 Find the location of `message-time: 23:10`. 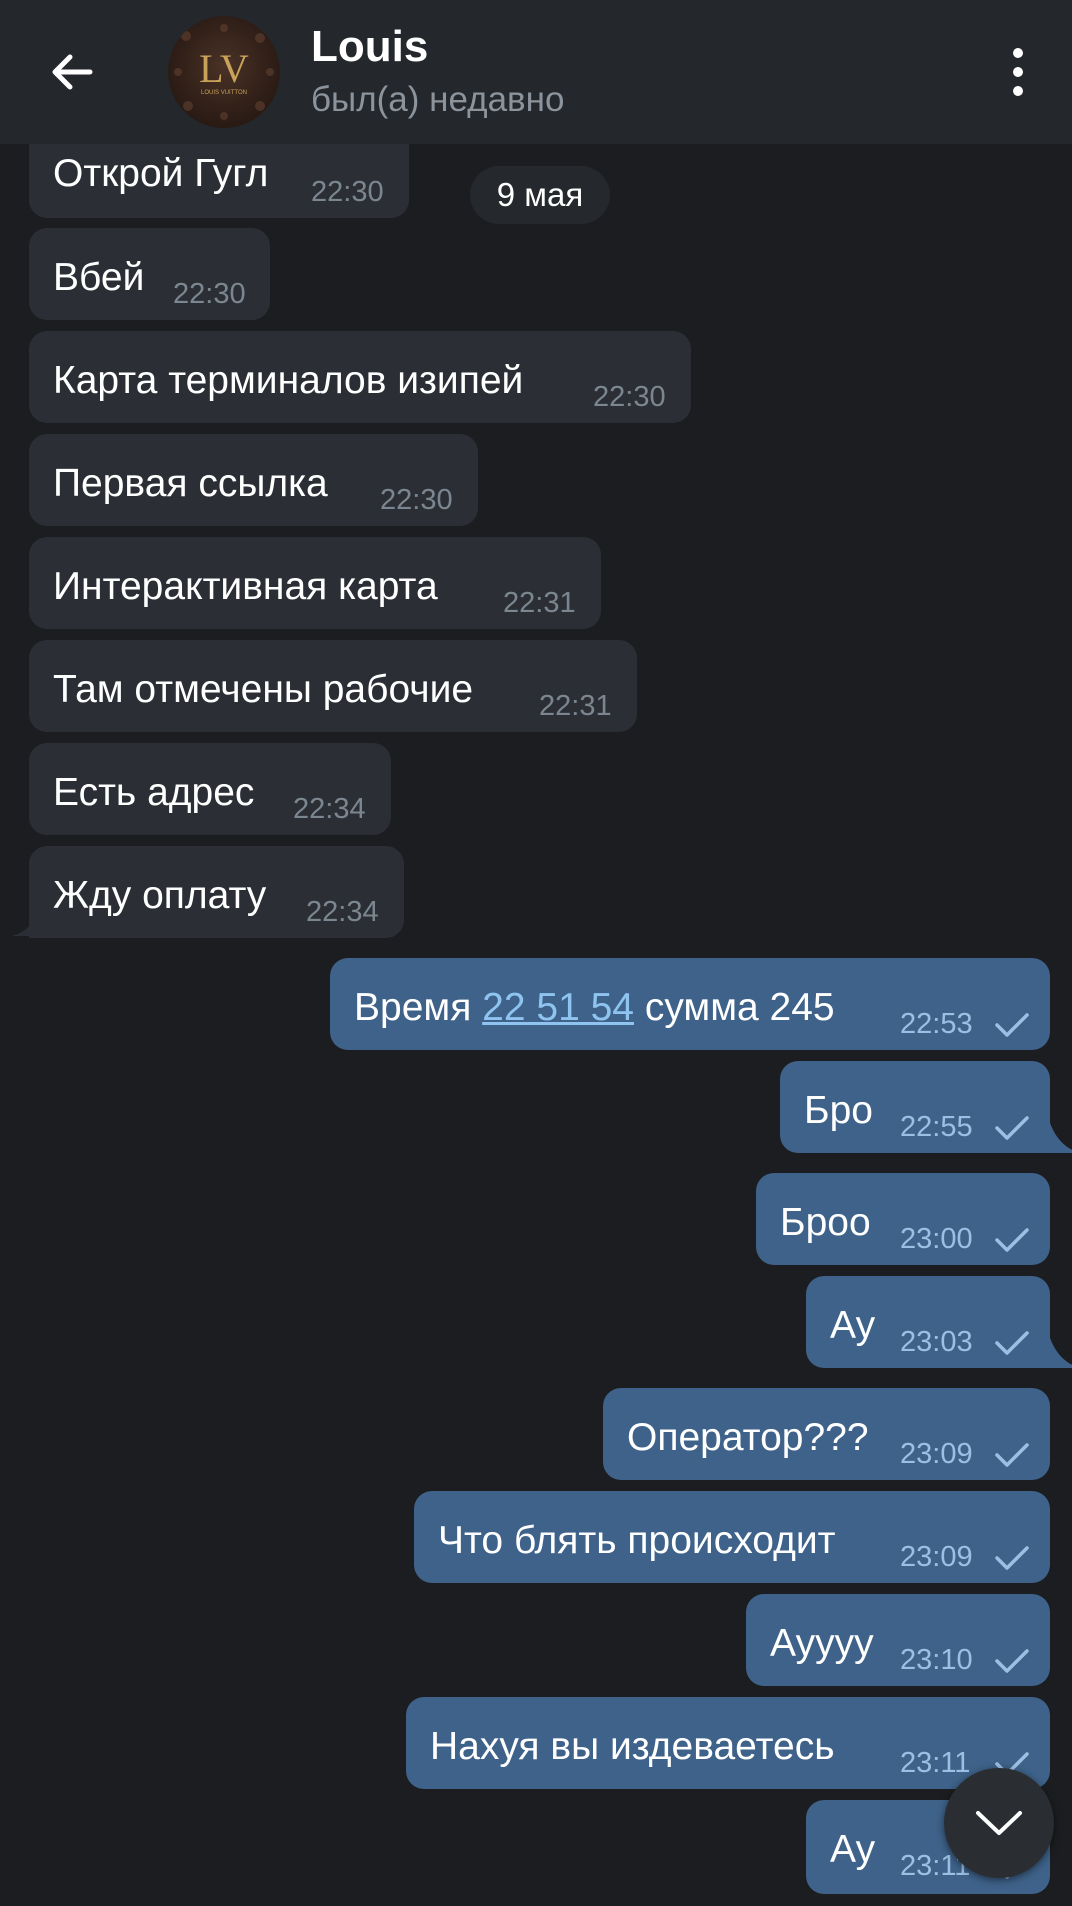

message-time: 23:10 is located at coordinates (936, 1660).